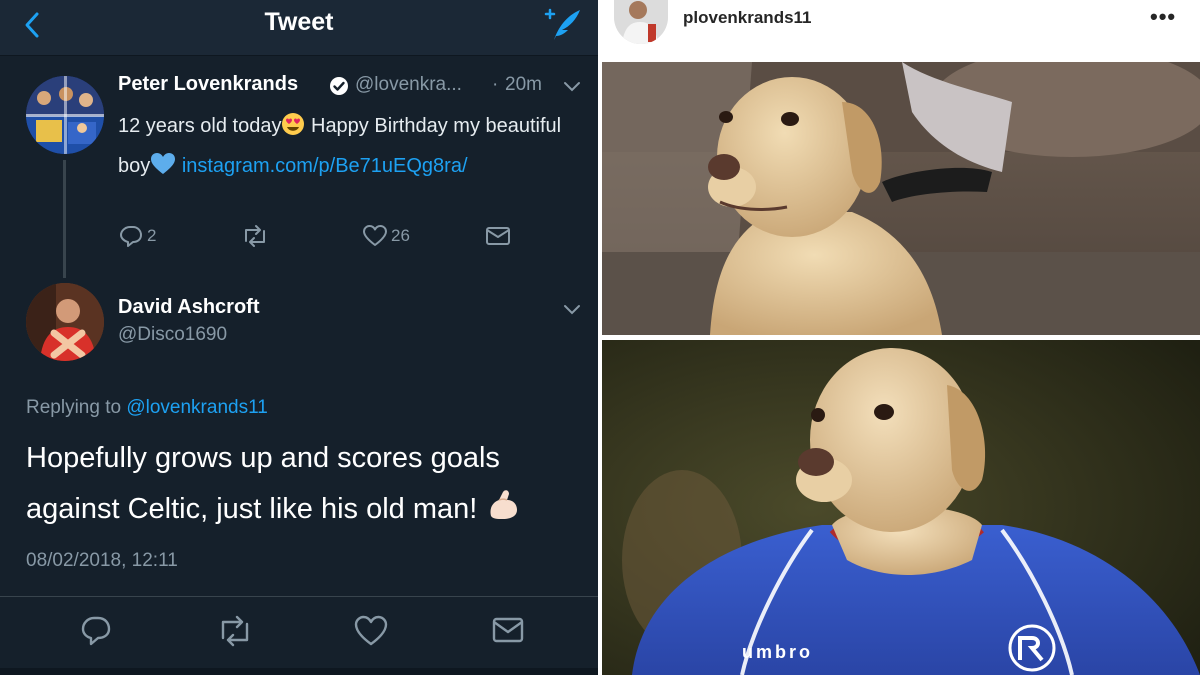  What do you see at coordinates (325, 166) in the screenshot?
I see `instagram-link: instagram.com/p/Be71uEQg8ra/` at bounding box center [325, 166].